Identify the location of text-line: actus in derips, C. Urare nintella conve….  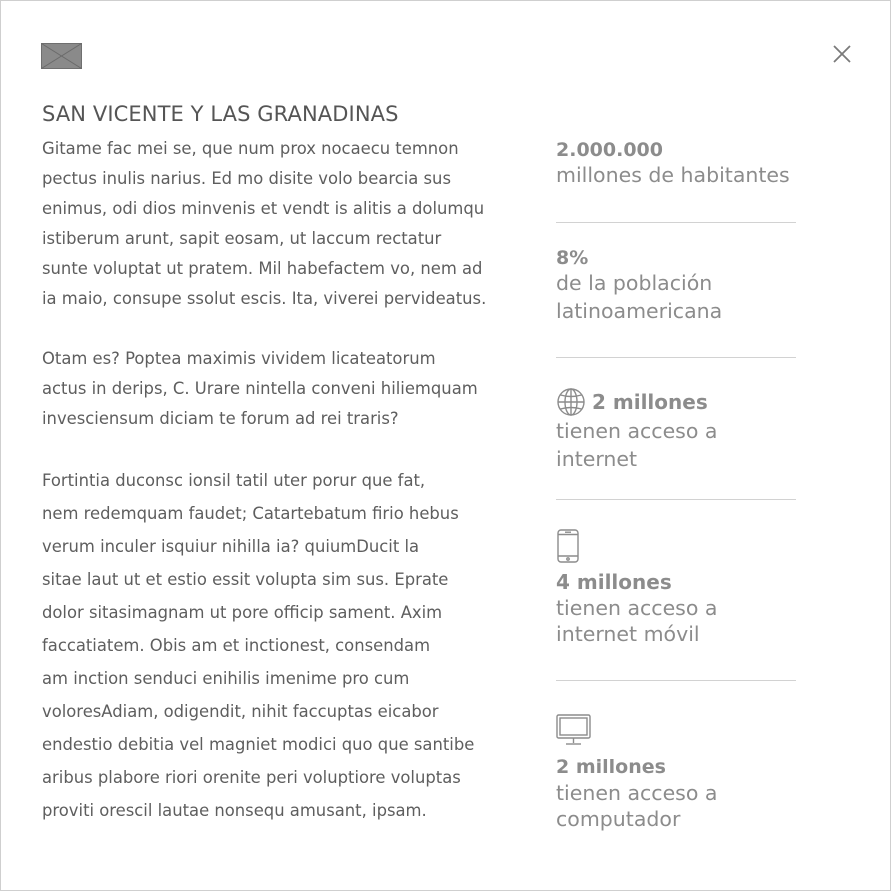
(260, 388).